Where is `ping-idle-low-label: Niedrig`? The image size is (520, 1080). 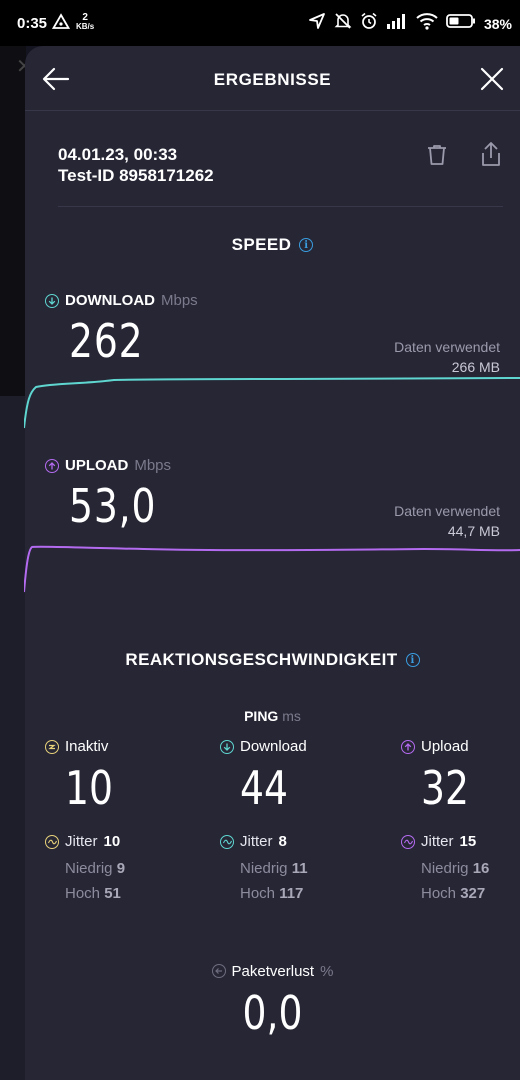 ping-idle-low-label: Niedrig is located at coordinates (89, 868).